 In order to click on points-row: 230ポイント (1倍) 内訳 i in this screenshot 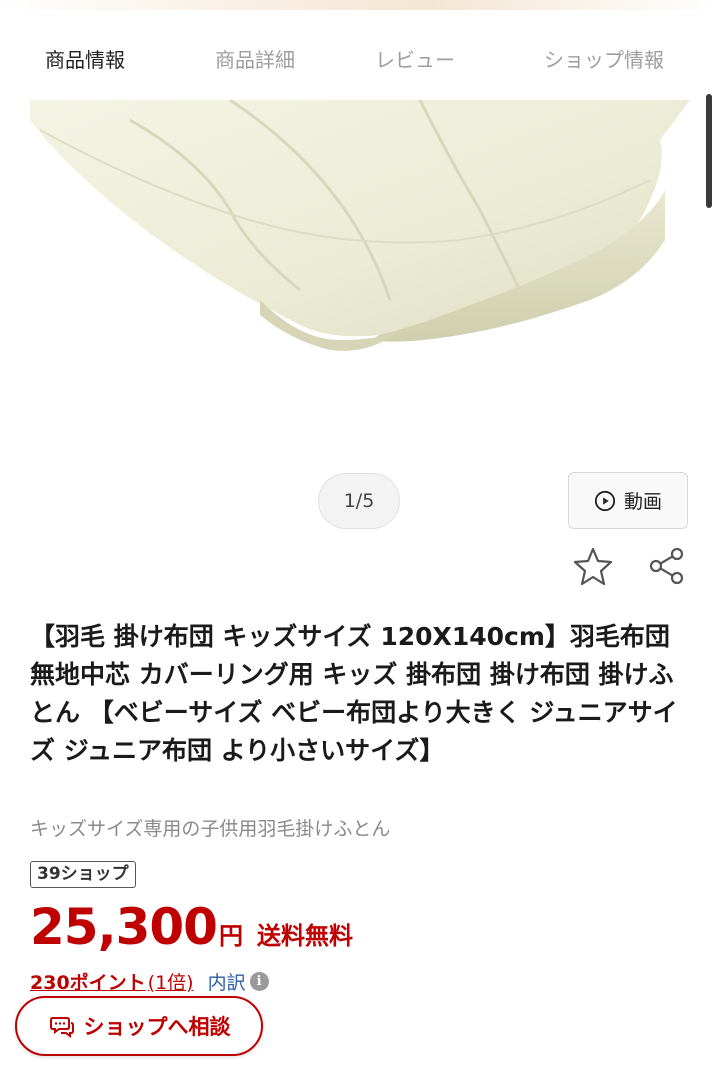, I will do `click(149, 981)`.